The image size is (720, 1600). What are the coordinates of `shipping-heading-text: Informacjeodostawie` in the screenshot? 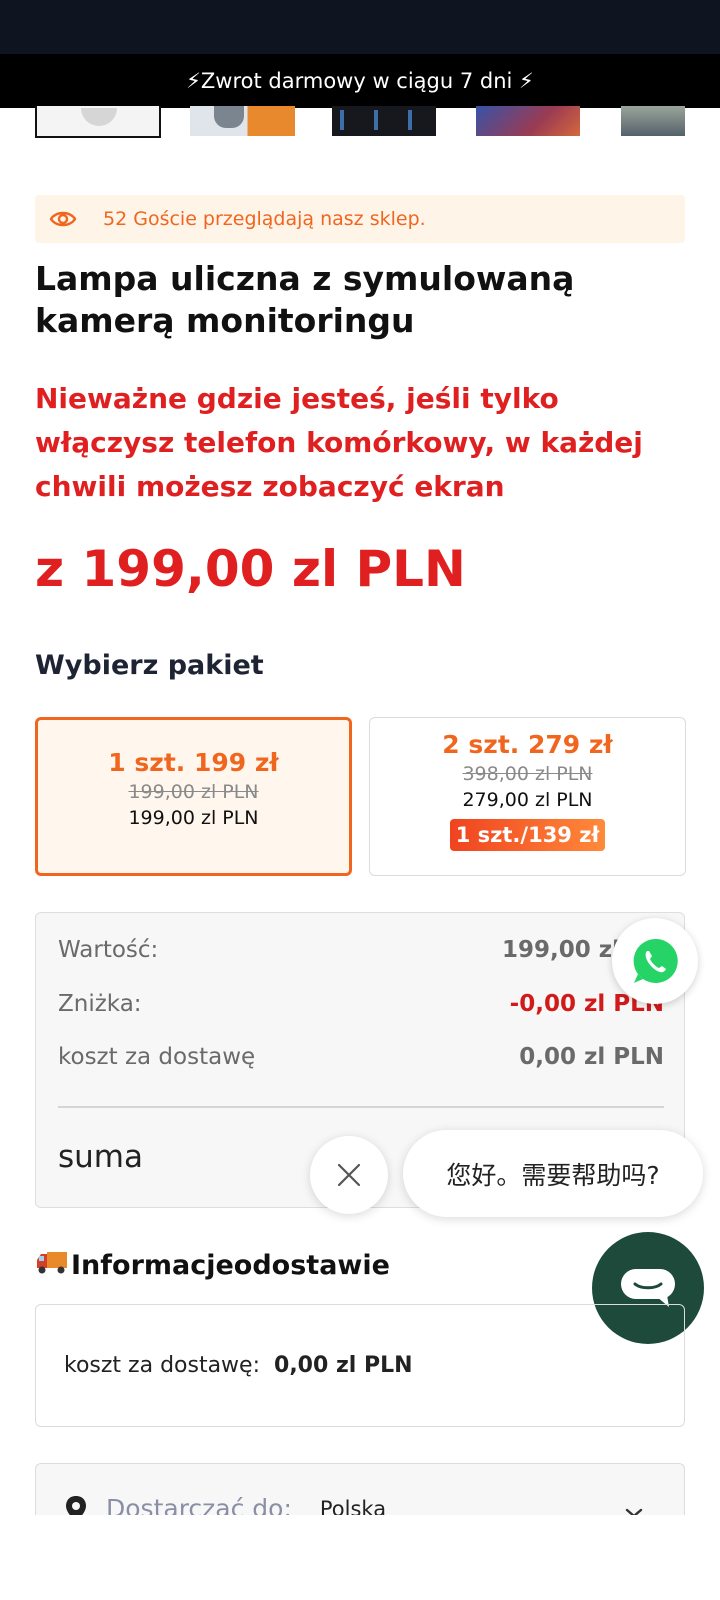 It's located at (230, 1265).